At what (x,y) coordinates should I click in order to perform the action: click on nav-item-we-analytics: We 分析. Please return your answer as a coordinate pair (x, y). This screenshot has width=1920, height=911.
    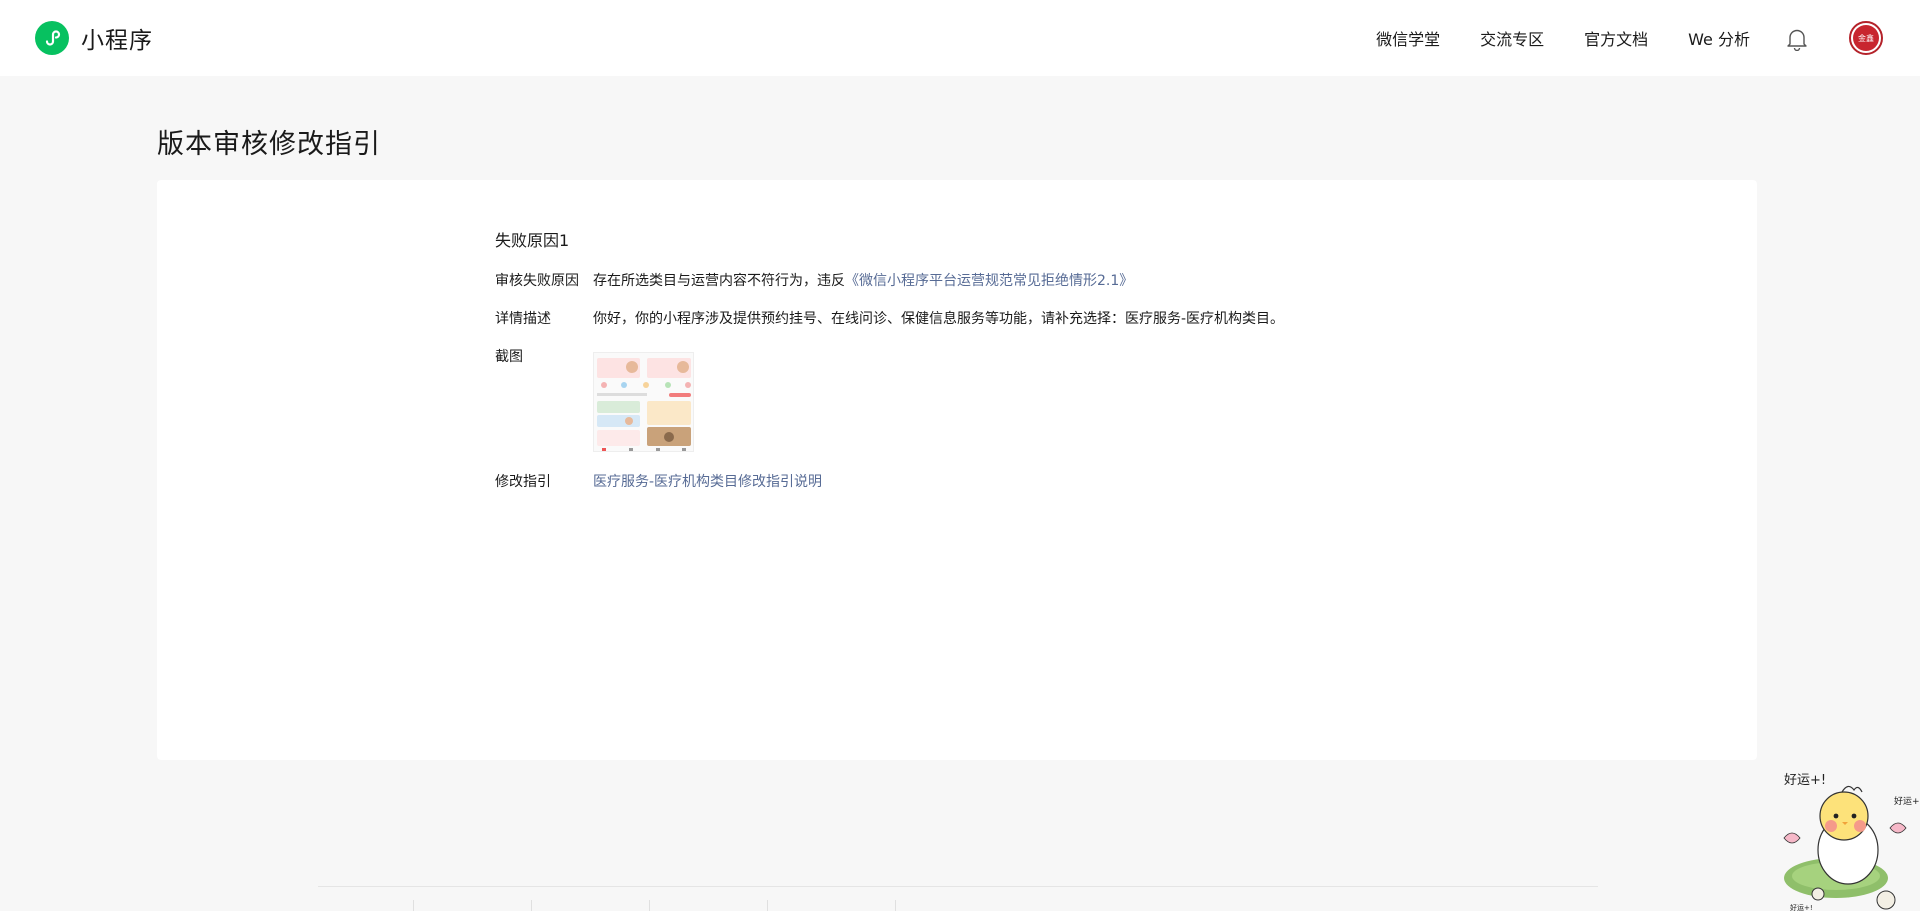
    Looking at the image, I should click on (1719, 38).